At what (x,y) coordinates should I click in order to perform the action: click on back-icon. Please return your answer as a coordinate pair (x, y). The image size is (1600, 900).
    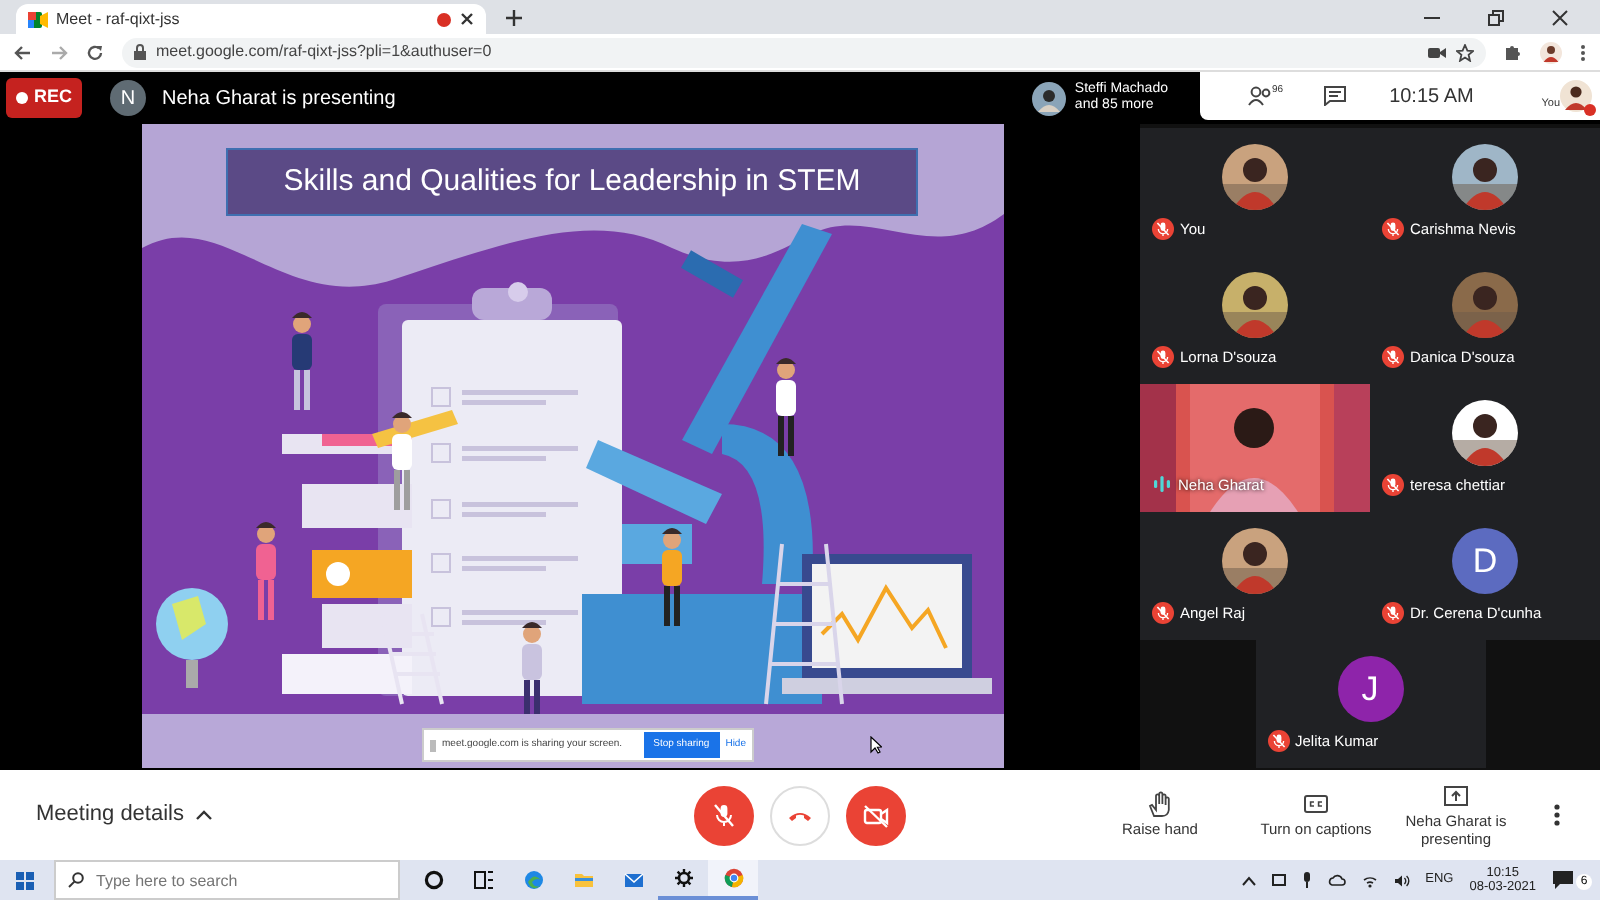
    Looking at the image, I should click on (23, 52).